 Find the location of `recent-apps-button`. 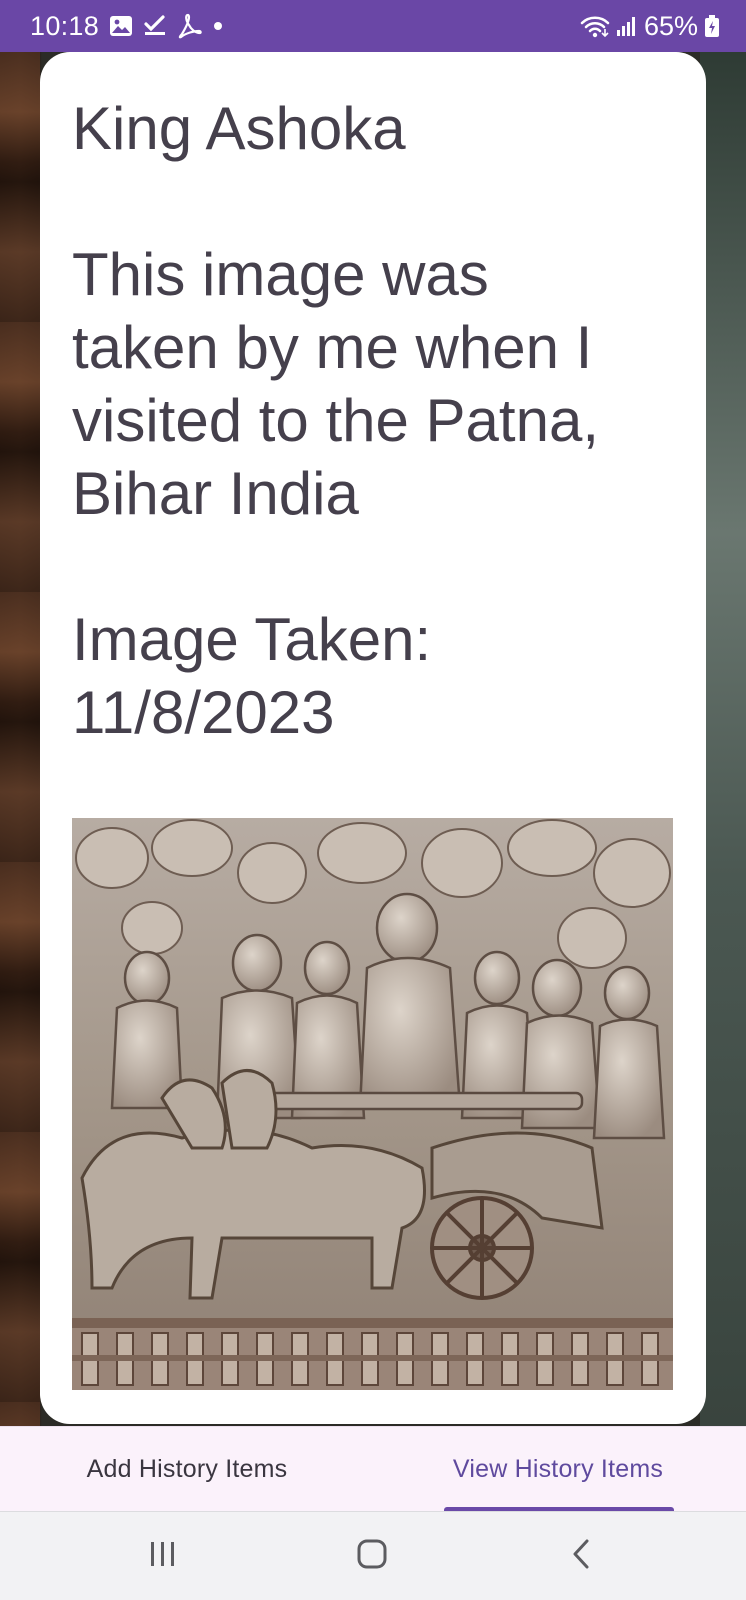

recent-apps-button is located at coordinates (163, 1556).